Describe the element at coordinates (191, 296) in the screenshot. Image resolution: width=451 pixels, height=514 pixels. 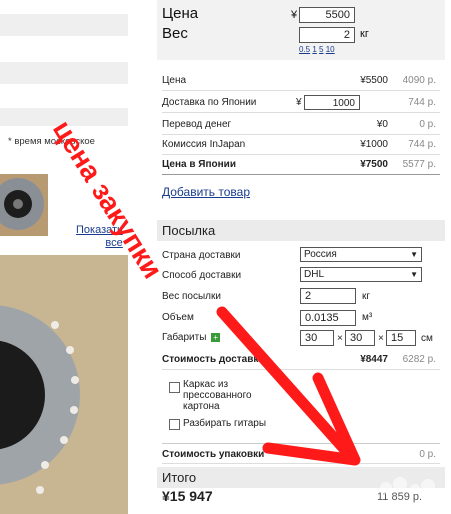
I see `parcel-weight-label: Вес посылки` at that location.